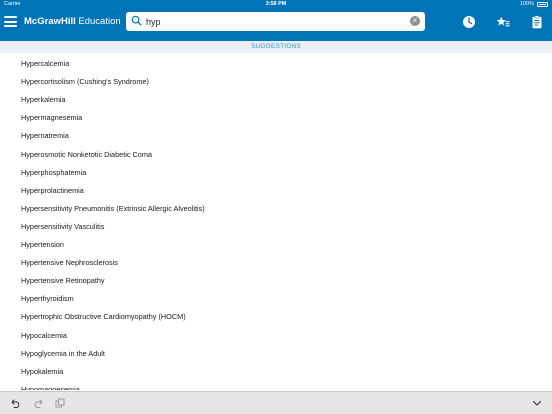  What do you see at coordinates (136, 20) in the screenshot?
I see `search-icon` at bounding box center [136, 20].